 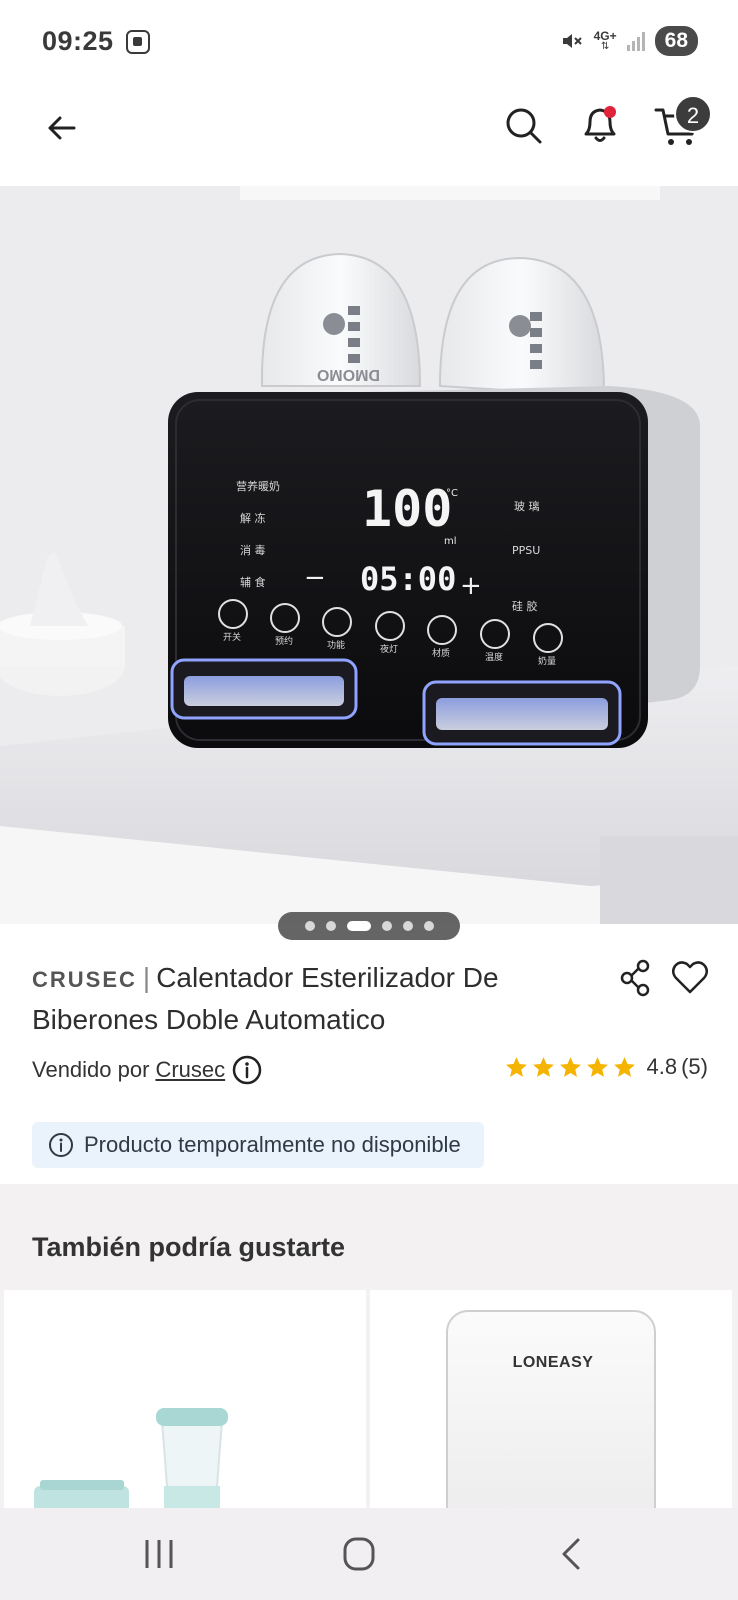 I want to click on cart-count-badge: 2, so click(x=693, y=114).